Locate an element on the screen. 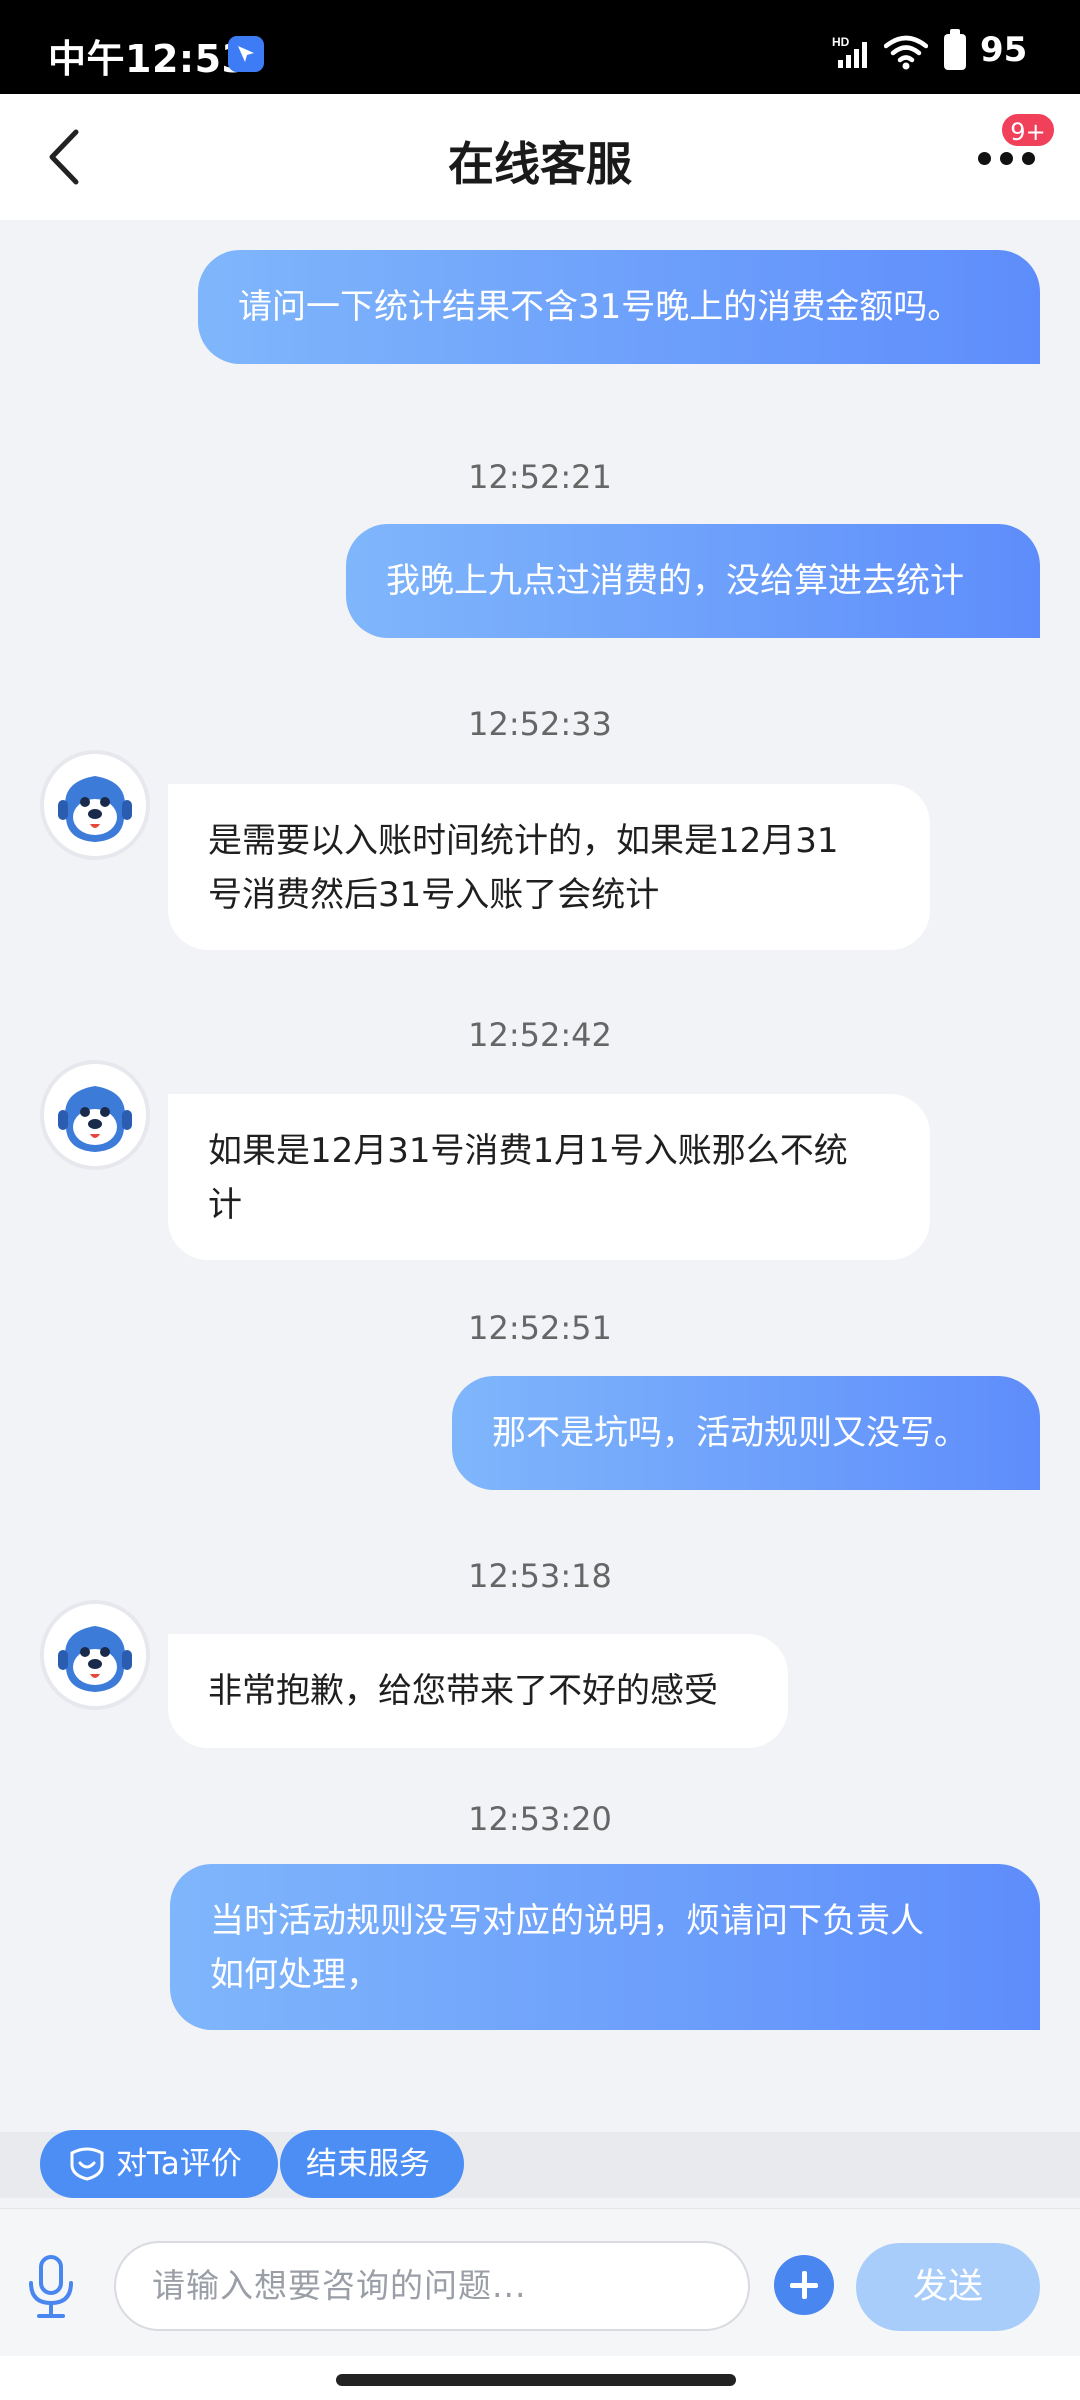 The height and width of the screenshot is (2400, 1080). input-bar: 请输入想要咨询的问题... 发送 is located at coordinates (540, 2282).